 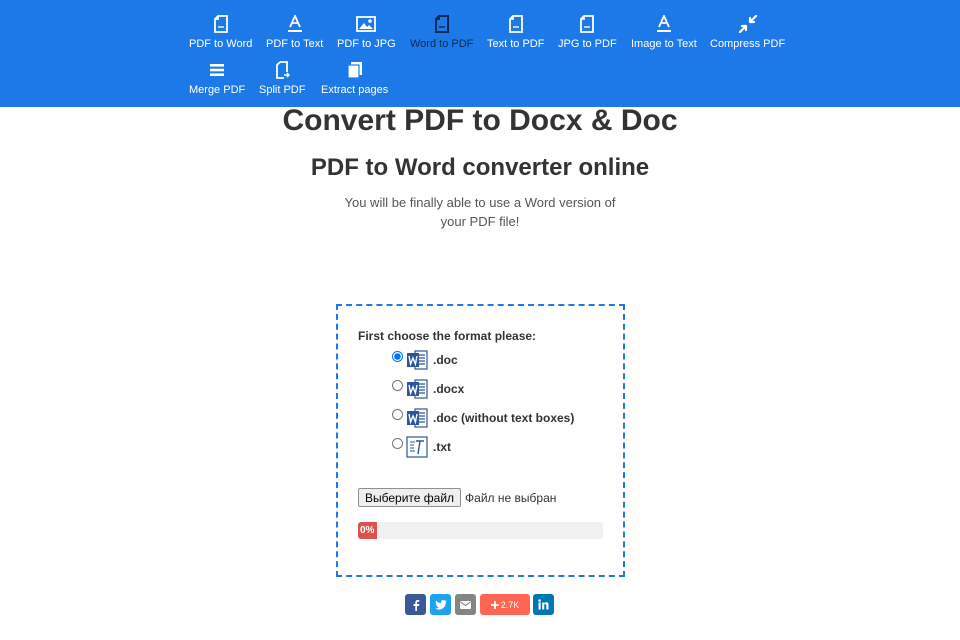 I want to click on nav-label: Word to PDF, so click(x=442, y=44).